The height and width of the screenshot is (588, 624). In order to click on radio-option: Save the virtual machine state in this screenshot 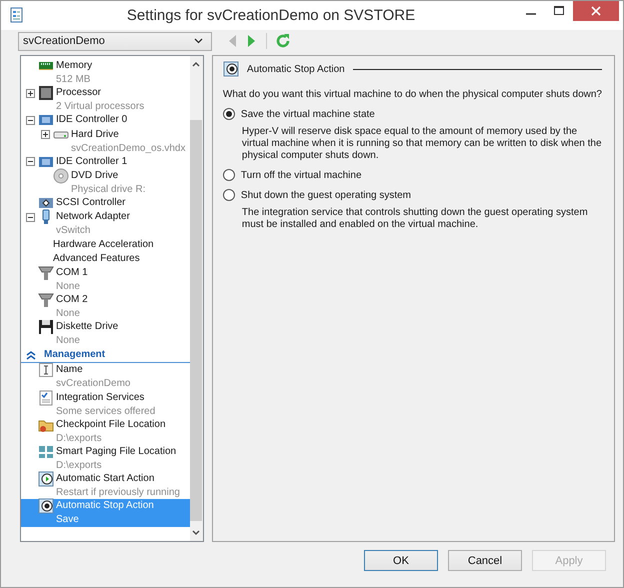, I will do `click(412, 114)`.